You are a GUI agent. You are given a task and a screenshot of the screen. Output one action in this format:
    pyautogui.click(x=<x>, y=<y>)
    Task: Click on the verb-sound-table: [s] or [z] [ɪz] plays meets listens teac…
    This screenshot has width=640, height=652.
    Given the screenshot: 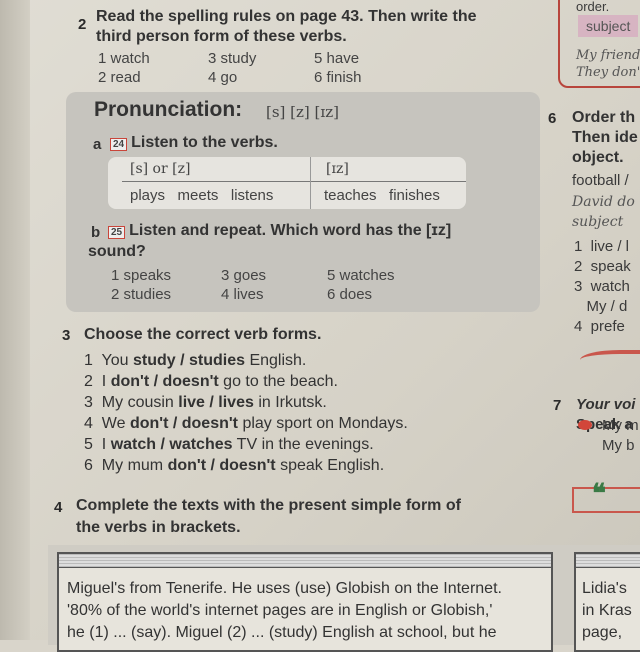 What is the action you would take?
    pyautogui.click(x=287, y=183)
    